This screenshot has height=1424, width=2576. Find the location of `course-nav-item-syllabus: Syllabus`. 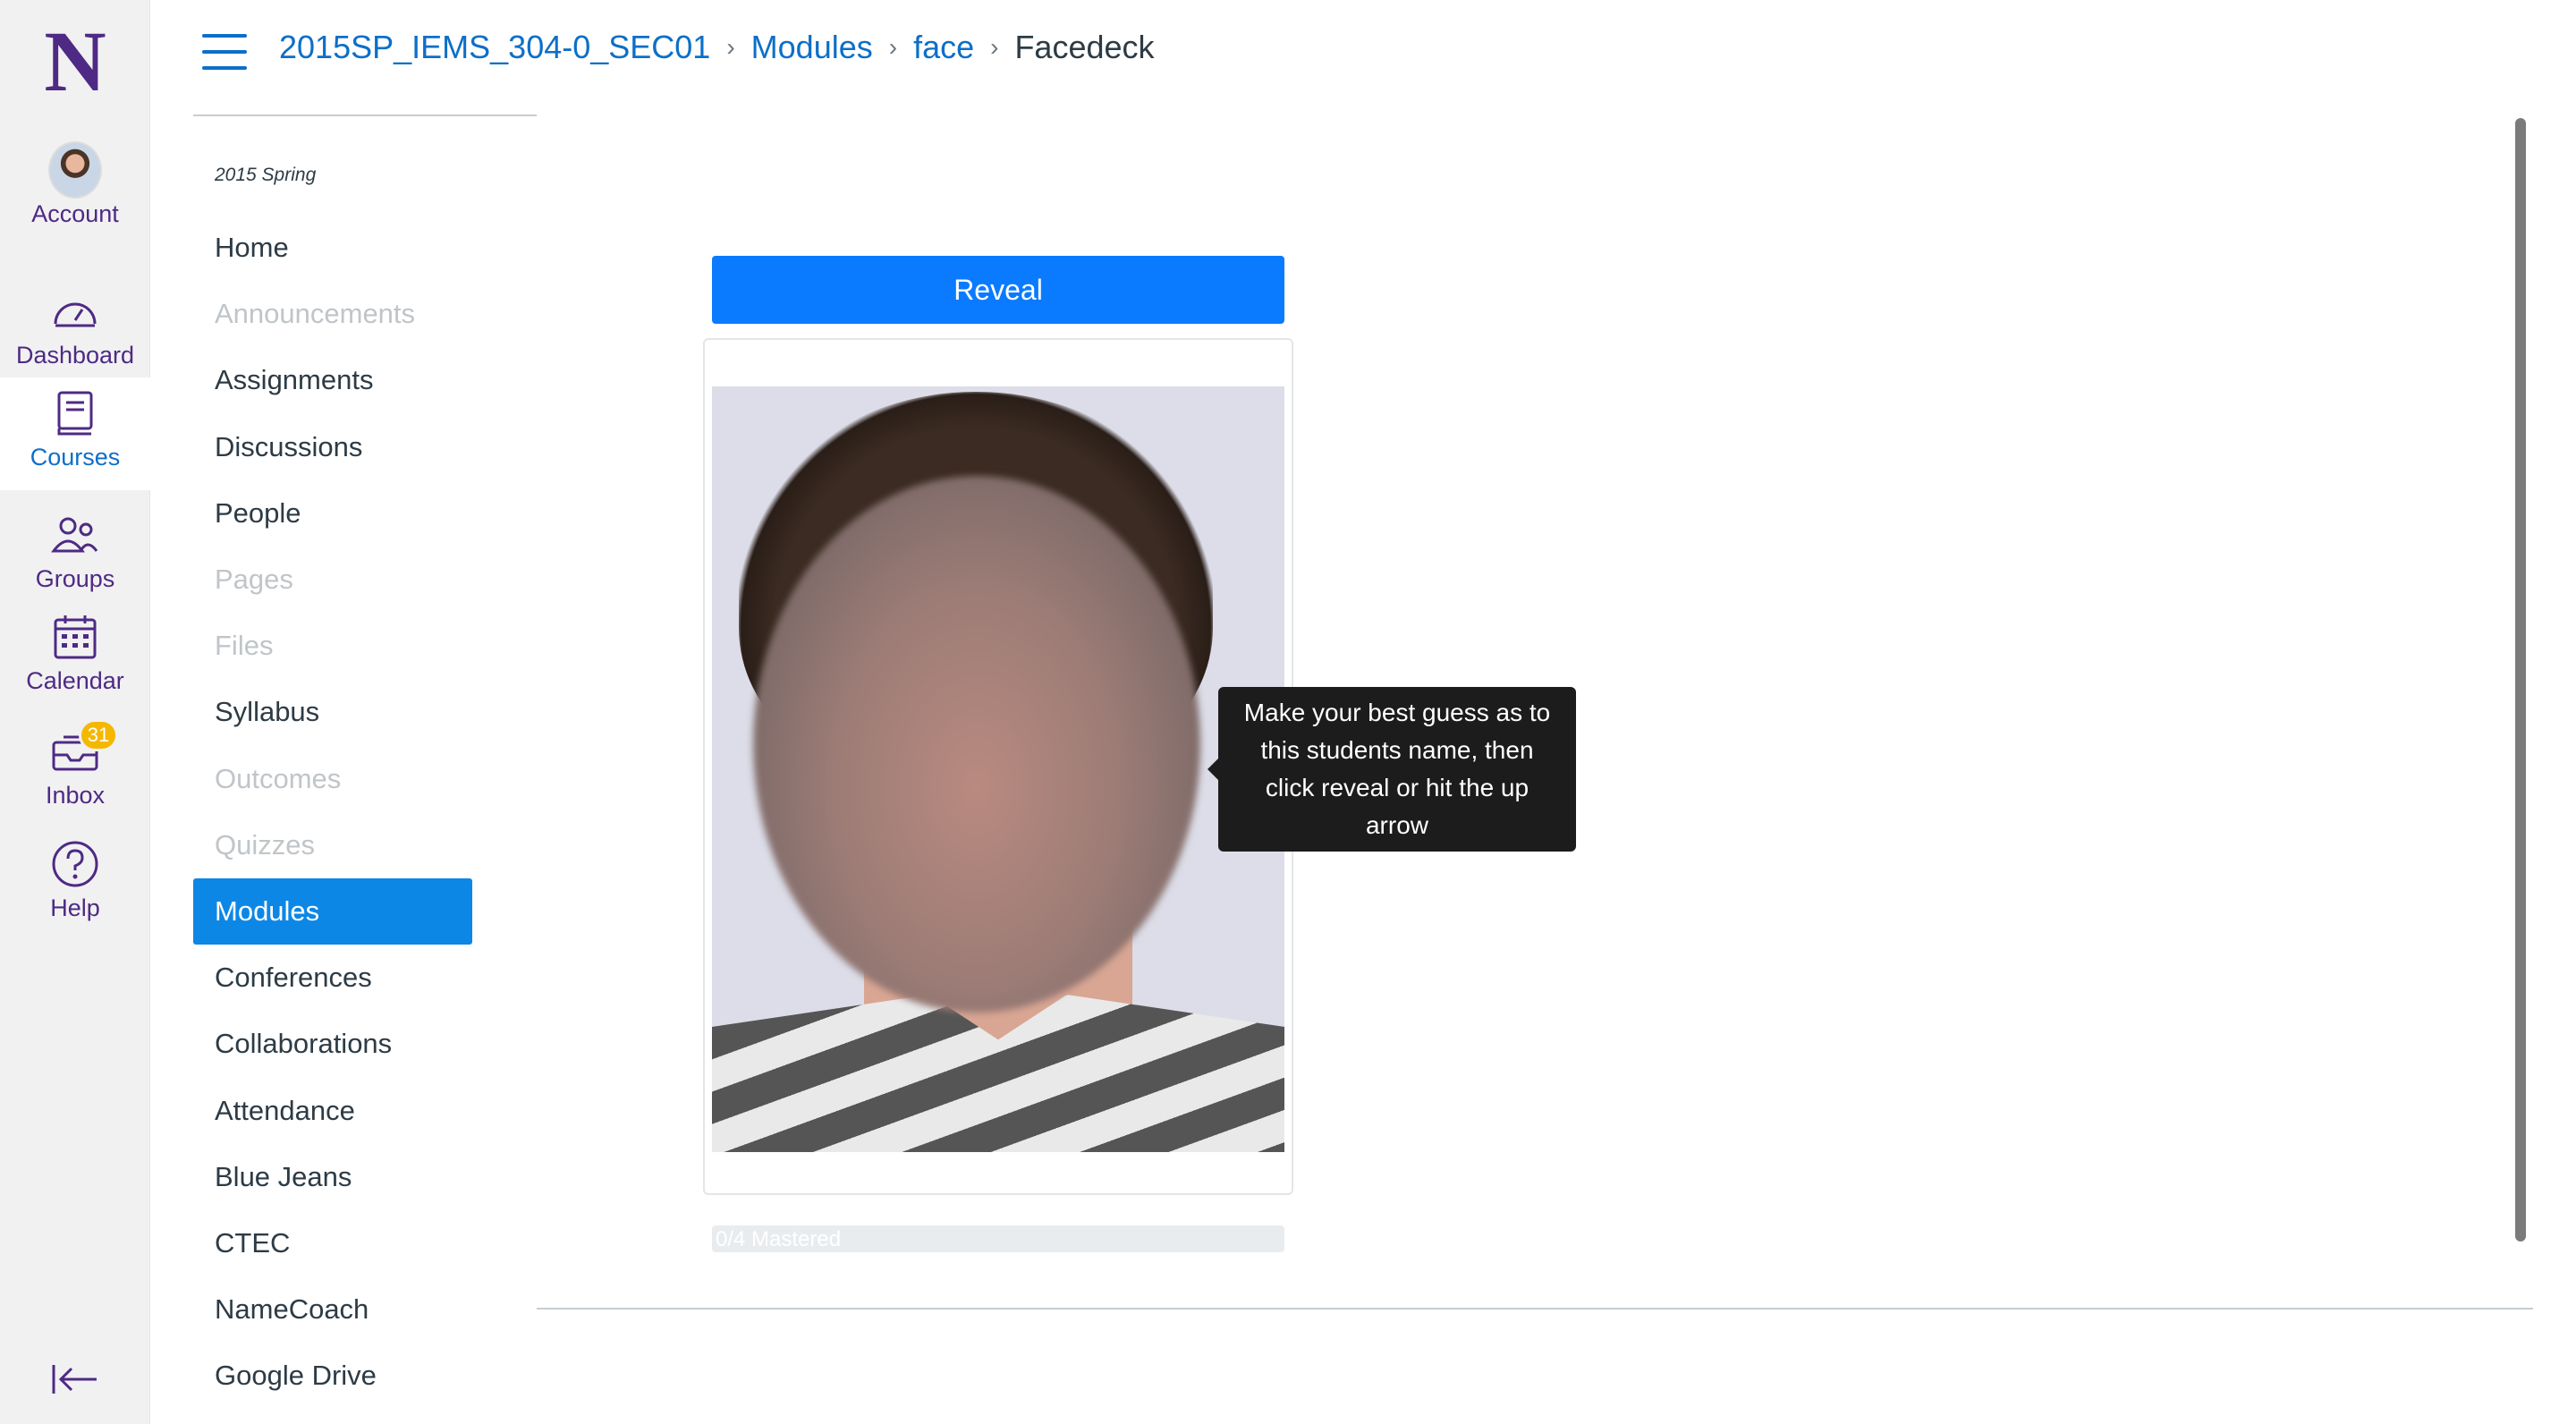

course-nav-item-syllabus: Syllabus is located at coordinates (332, 712).